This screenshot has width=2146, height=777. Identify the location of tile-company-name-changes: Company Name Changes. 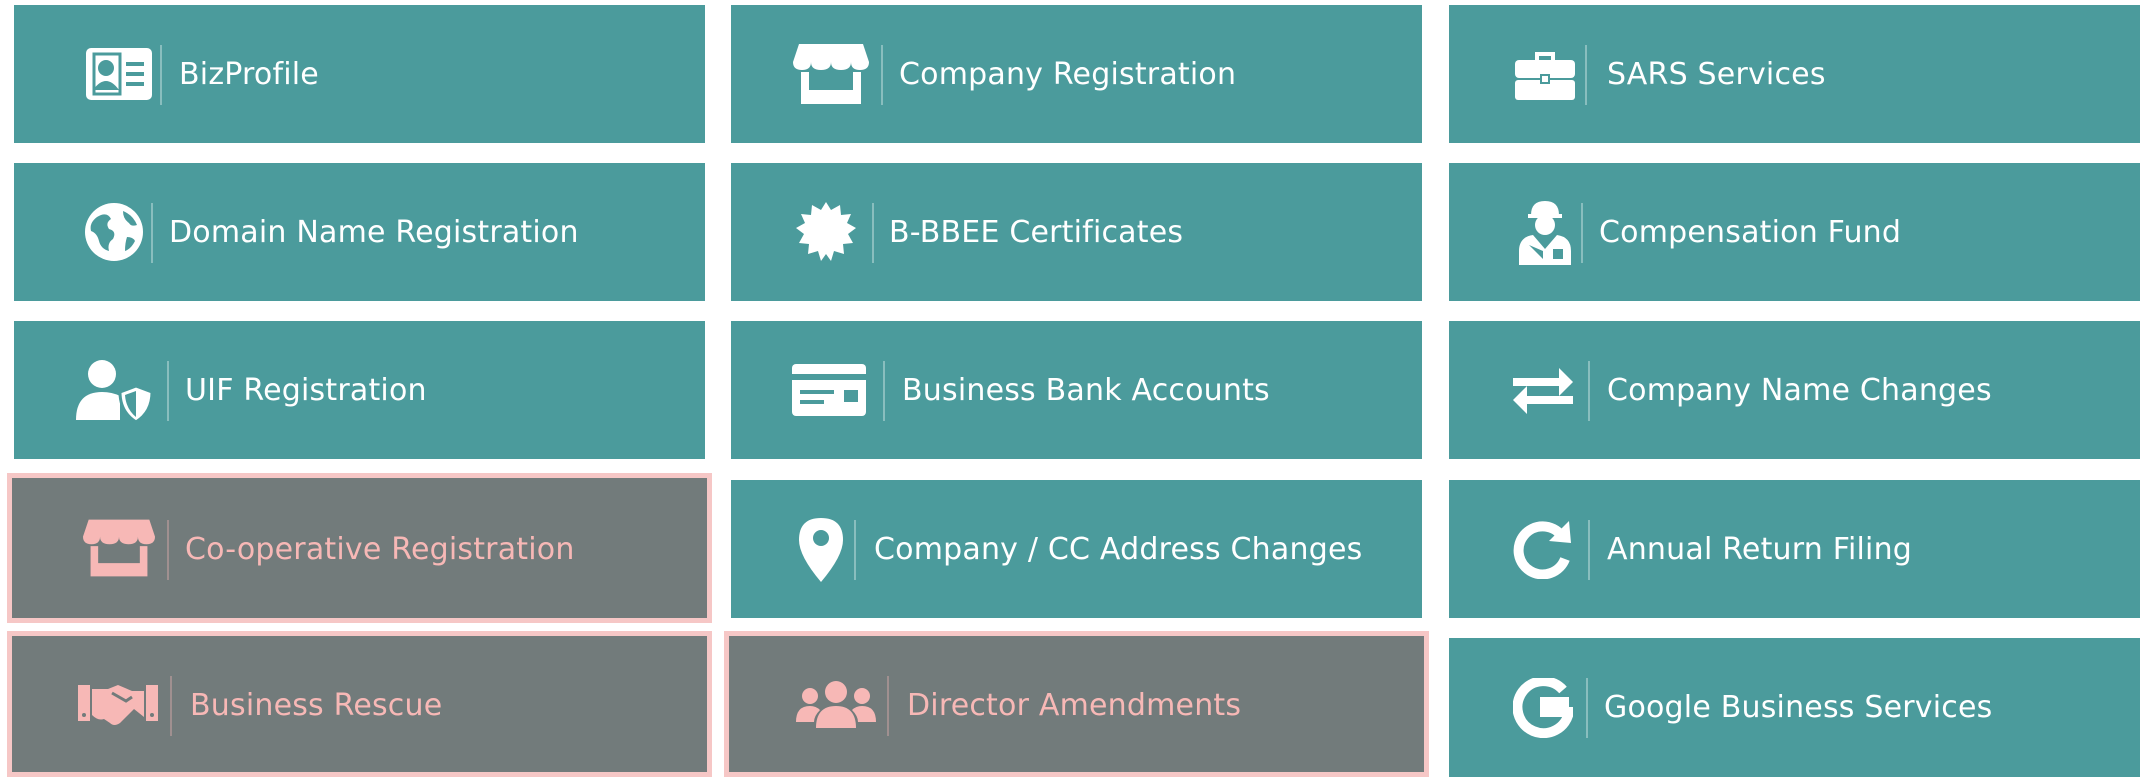
(1794, 390).